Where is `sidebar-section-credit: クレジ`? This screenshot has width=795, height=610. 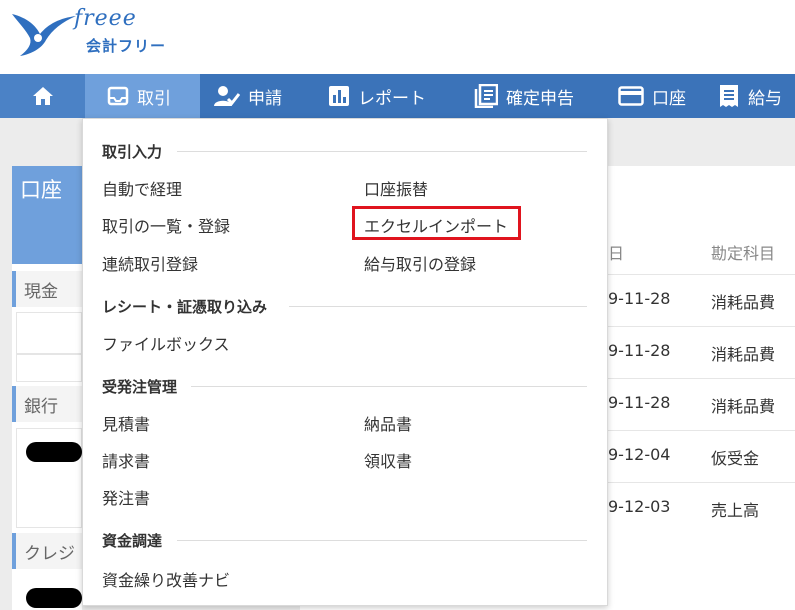
sidebar-section-credit: クレジ is located at coordinates (47, 551).